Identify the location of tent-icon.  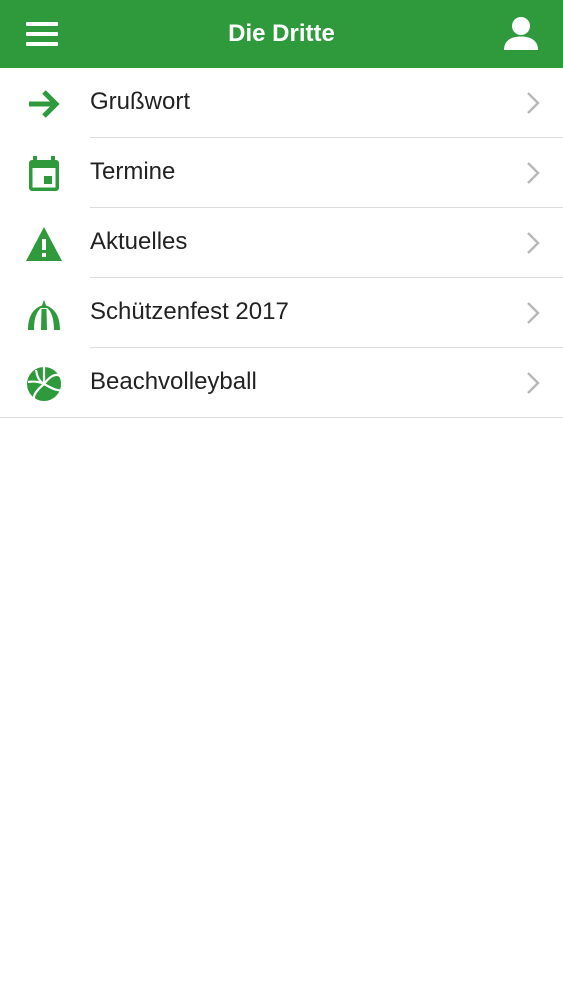
(44, 315).